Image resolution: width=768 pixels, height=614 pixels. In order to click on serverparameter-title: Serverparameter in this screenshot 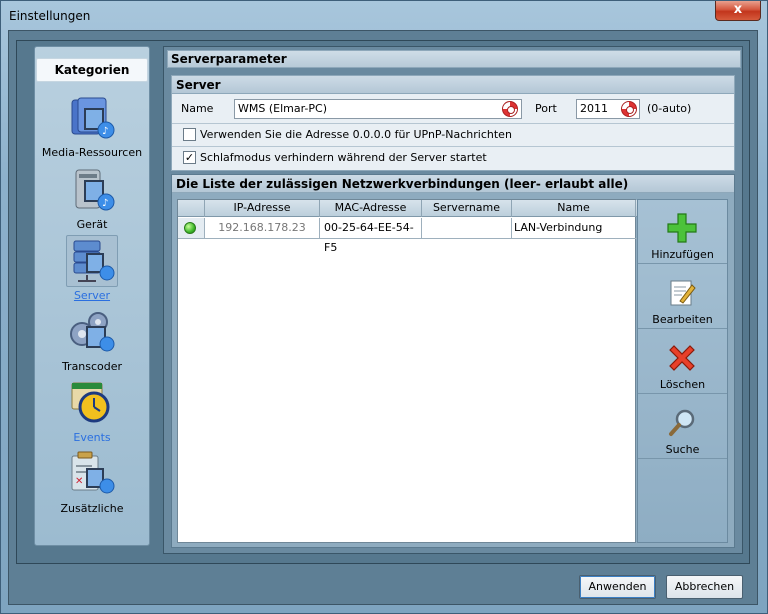, I will do `click(454, 59)`.